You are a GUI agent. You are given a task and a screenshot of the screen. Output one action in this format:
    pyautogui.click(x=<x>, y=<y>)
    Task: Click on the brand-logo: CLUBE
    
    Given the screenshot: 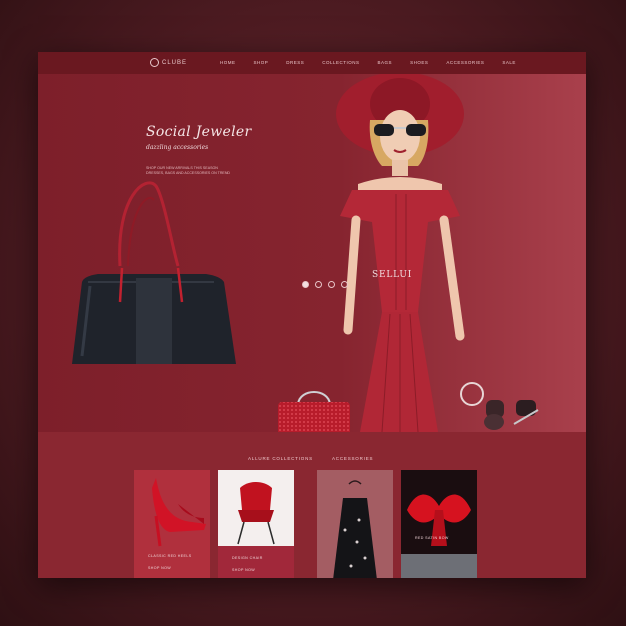 What is the action you would take?
    pyautogui.click(x=168, y=62)
    